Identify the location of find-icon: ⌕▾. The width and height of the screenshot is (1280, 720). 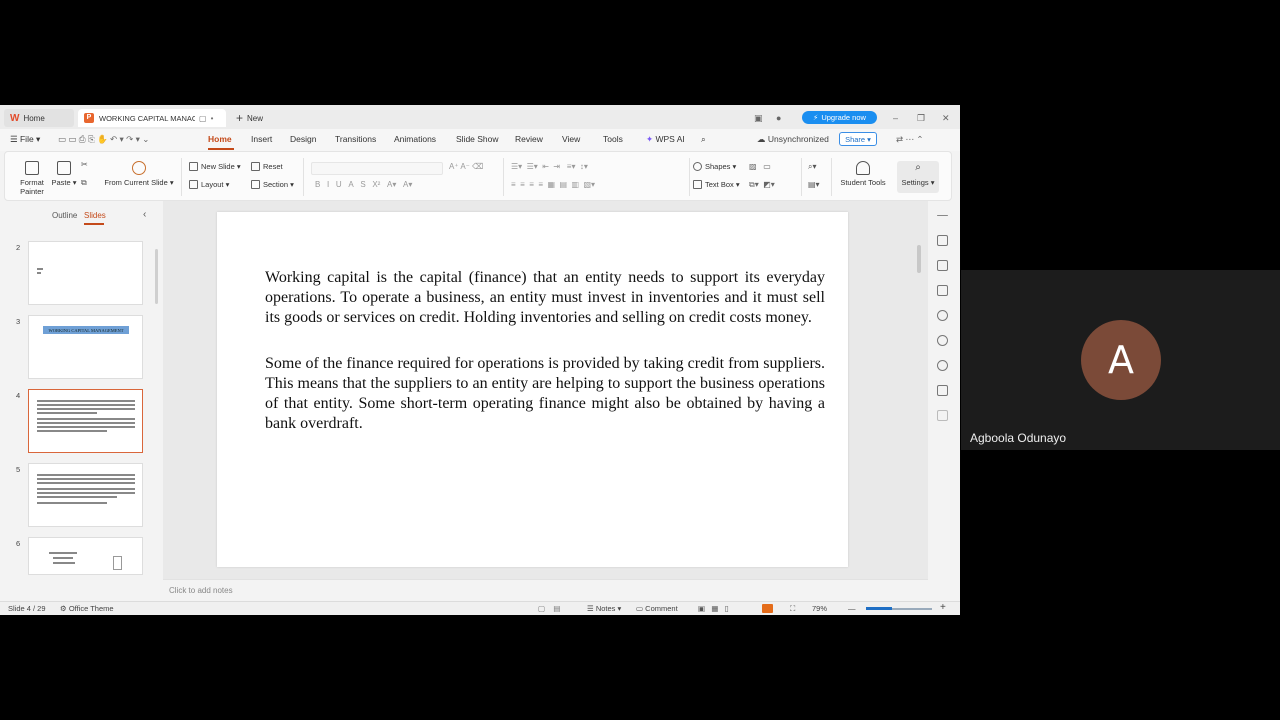
(812, 167).